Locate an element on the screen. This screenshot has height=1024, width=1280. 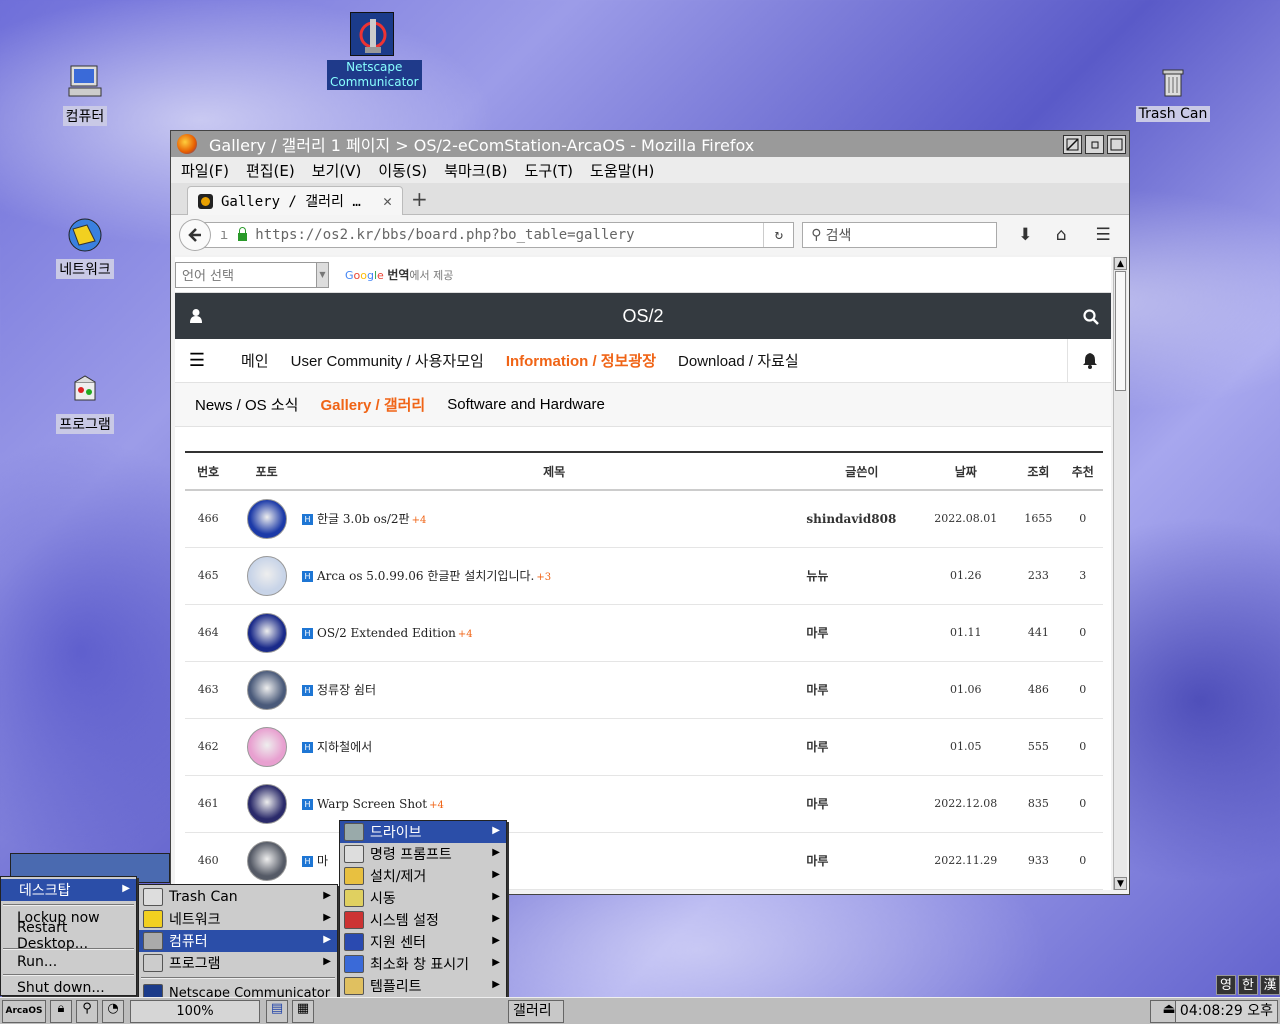
menu-item-desktop: 데스크탑 ▶ is located at coordinates (68, 890).